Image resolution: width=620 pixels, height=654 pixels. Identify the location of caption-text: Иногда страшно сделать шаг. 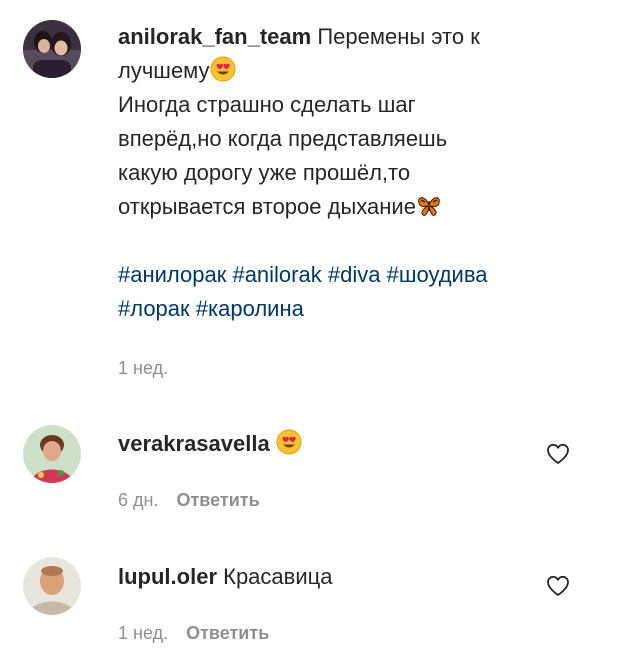
(267, 104).